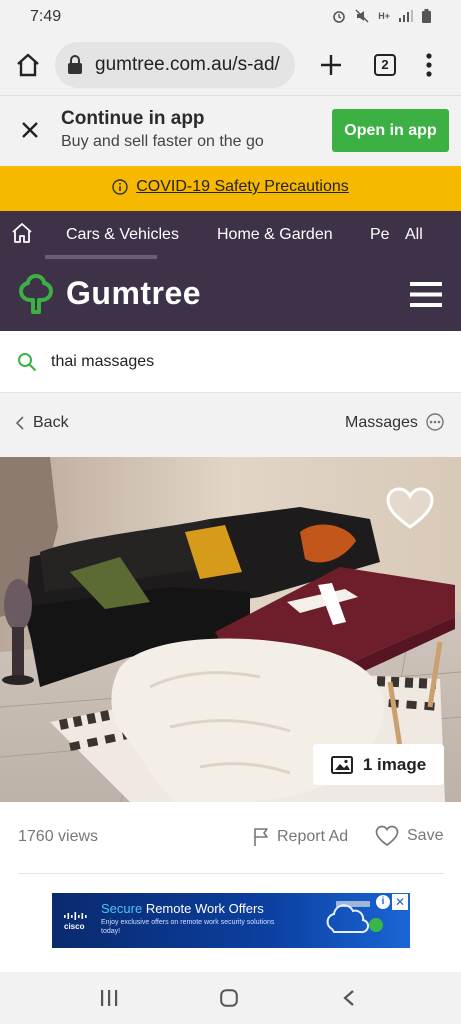  I want to click on chevron-left-icon, so click(20, 423).